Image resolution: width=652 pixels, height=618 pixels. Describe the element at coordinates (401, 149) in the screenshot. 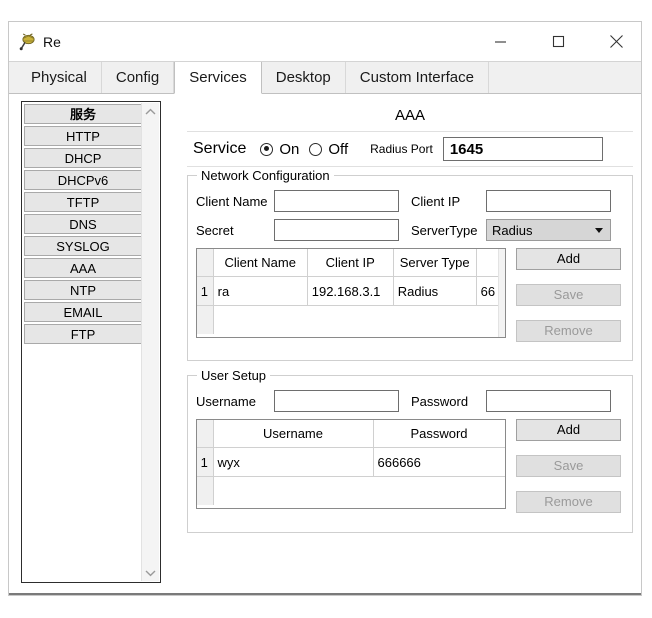

I see `radius-port-label: Radius Port` at that location.